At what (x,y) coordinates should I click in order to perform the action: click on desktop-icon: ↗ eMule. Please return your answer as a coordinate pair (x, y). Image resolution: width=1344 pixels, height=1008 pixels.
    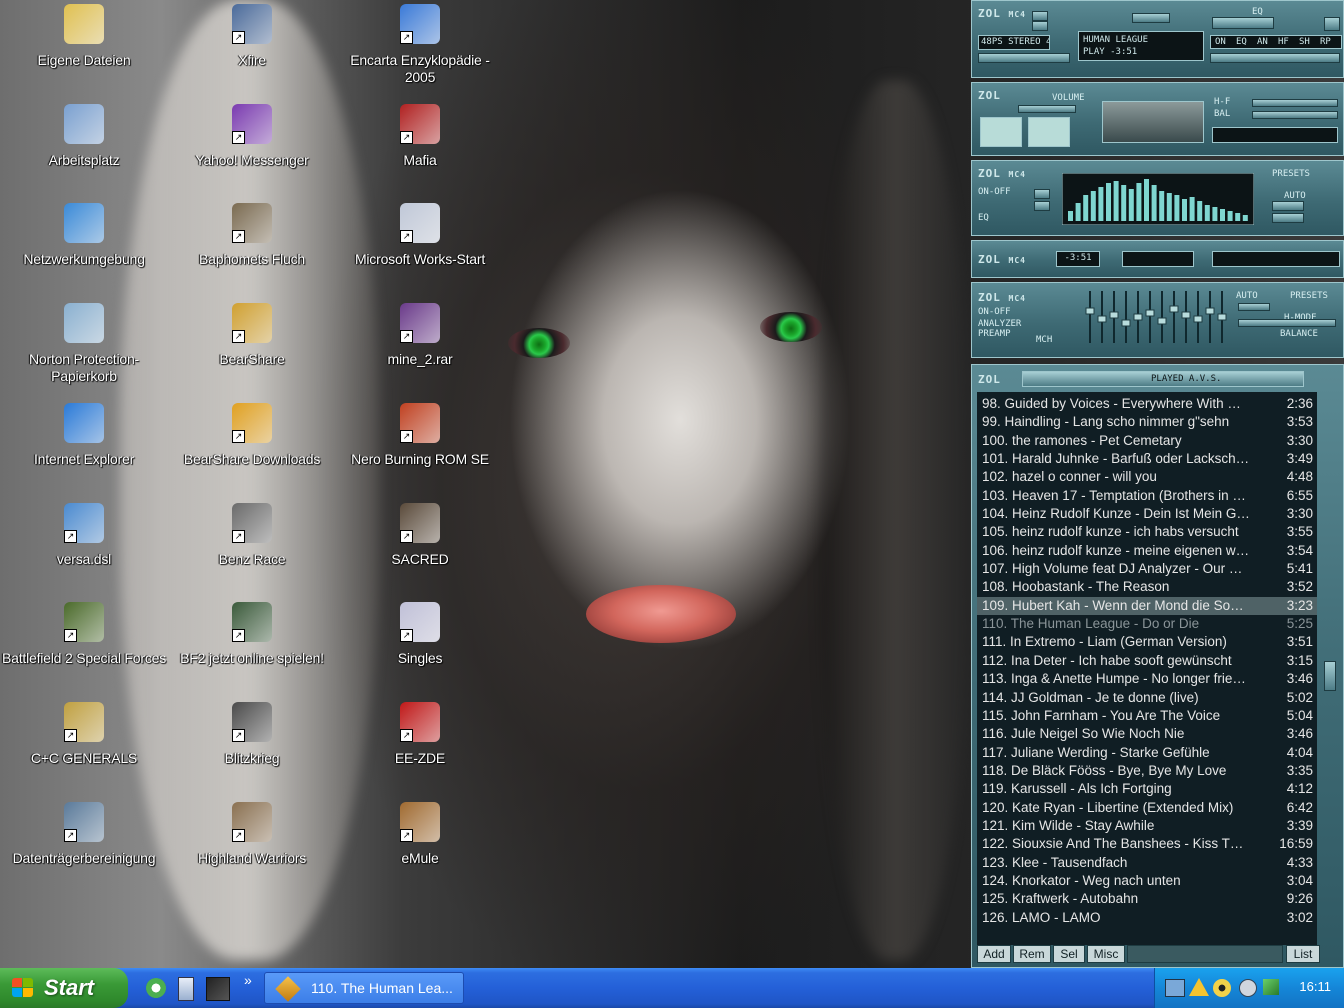
    Looking at the image, I should click on (420, 834).